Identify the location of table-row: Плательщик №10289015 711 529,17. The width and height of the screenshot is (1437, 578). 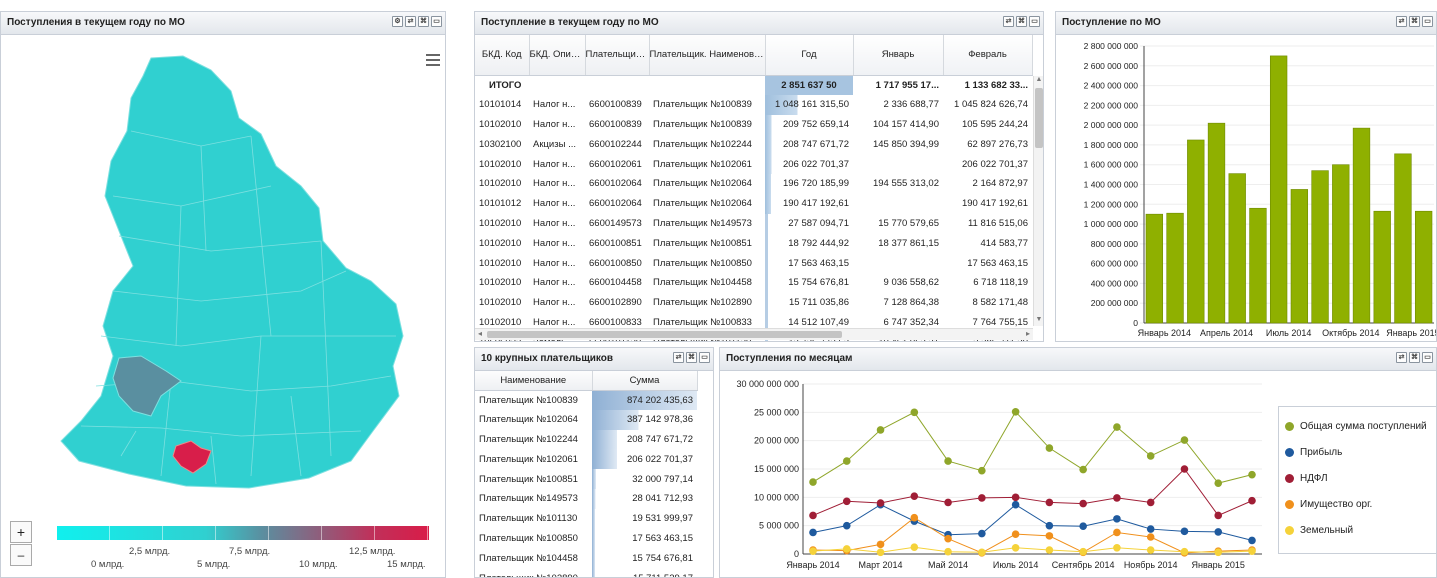
(586, 572).